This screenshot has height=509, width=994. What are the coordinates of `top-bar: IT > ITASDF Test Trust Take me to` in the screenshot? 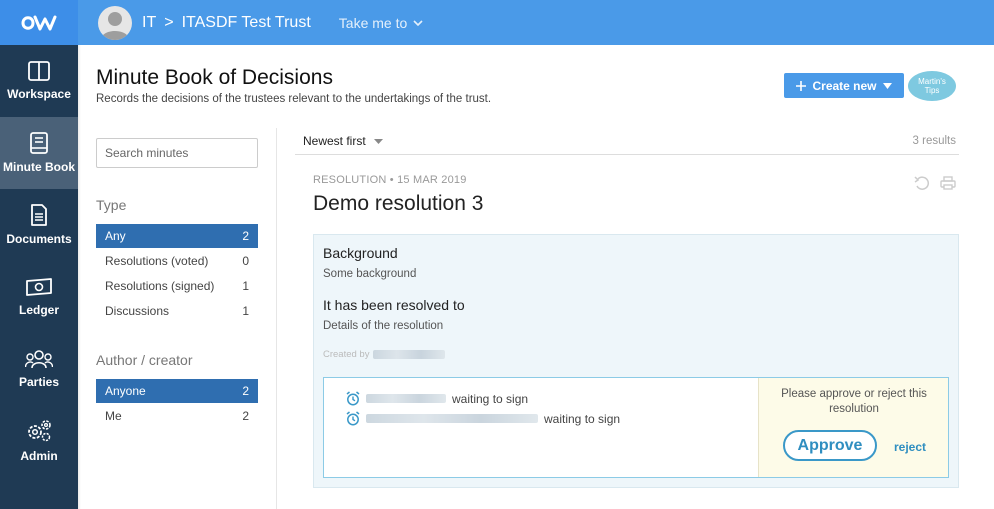 It's located at (536, 22).